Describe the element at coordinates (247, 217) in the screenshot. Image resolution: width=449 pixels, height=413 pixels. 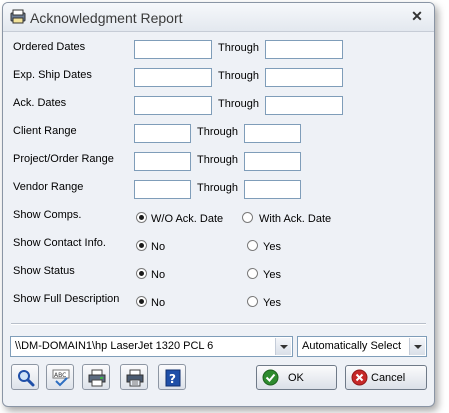
I see `show-comps-with-ack-date-radio` at that location.